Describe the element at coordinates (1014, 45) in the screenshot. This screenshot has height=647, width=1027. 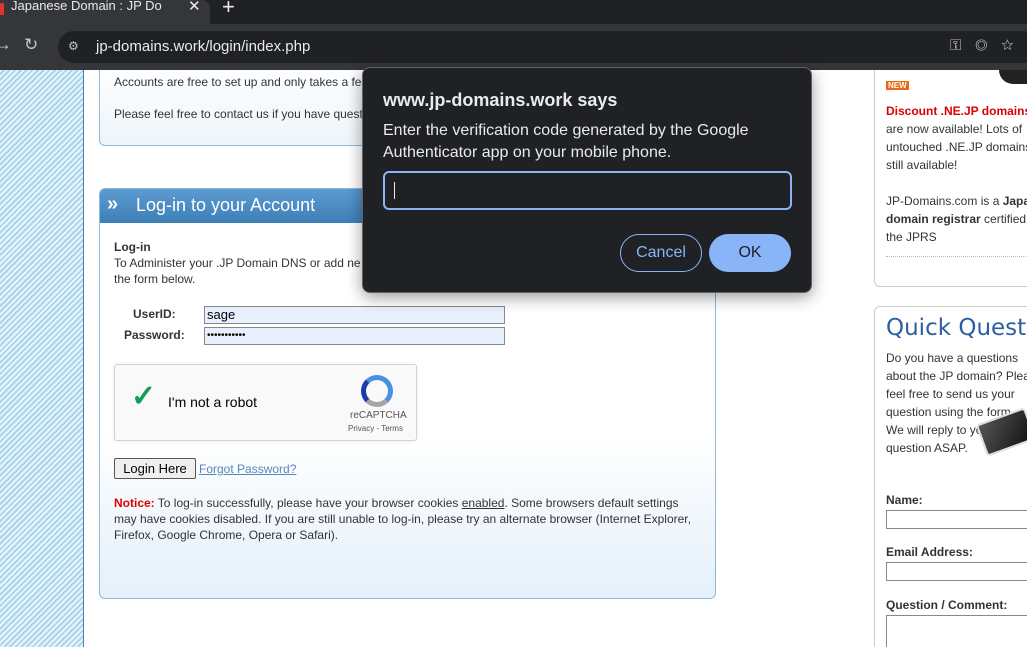
I see `bookmark-star-icon: ☆` at that location.